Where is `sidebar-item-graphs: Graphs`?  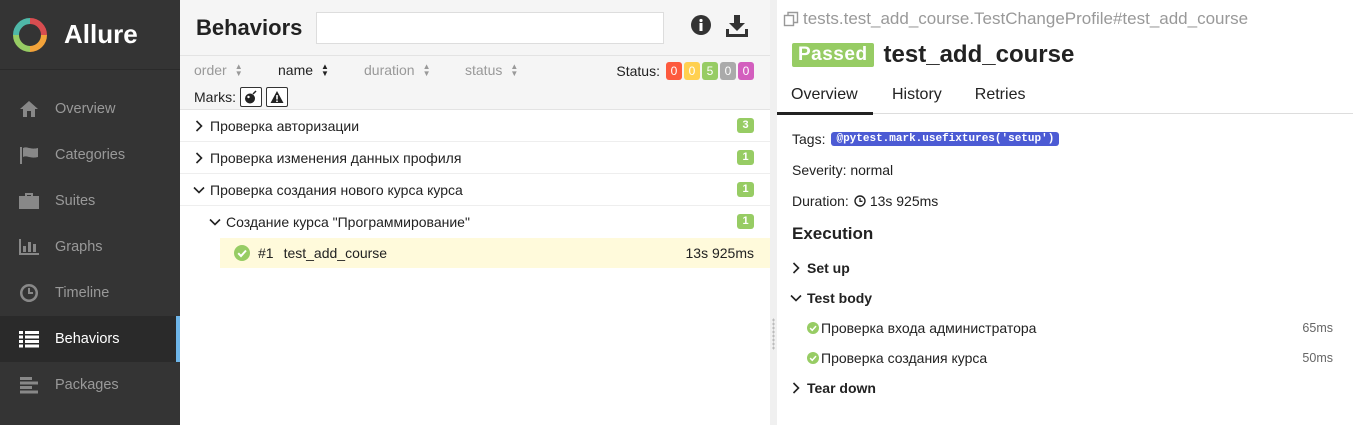 sidebar-item-graphs: Graphs is located at coordinates (90, 247).